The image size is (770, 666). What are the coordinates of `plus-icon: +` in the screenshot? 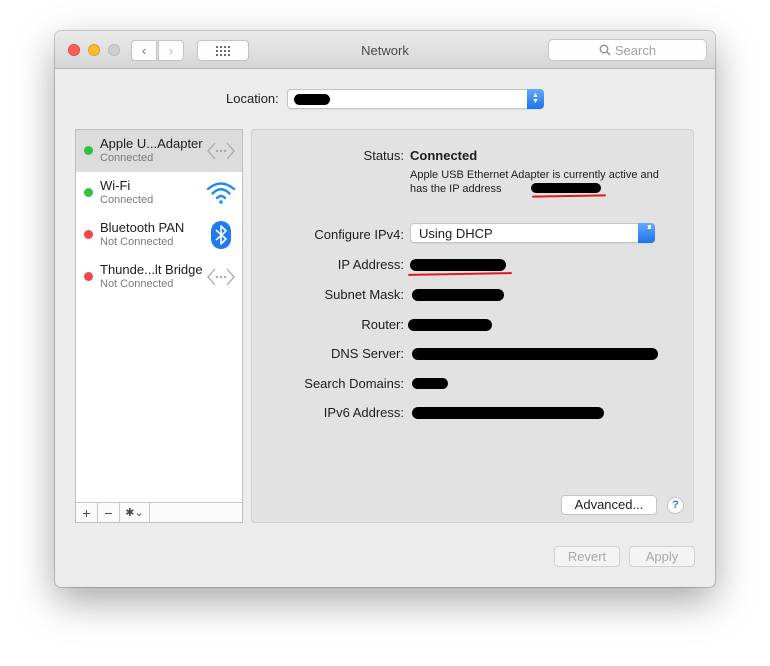 It's located at (86, 512).